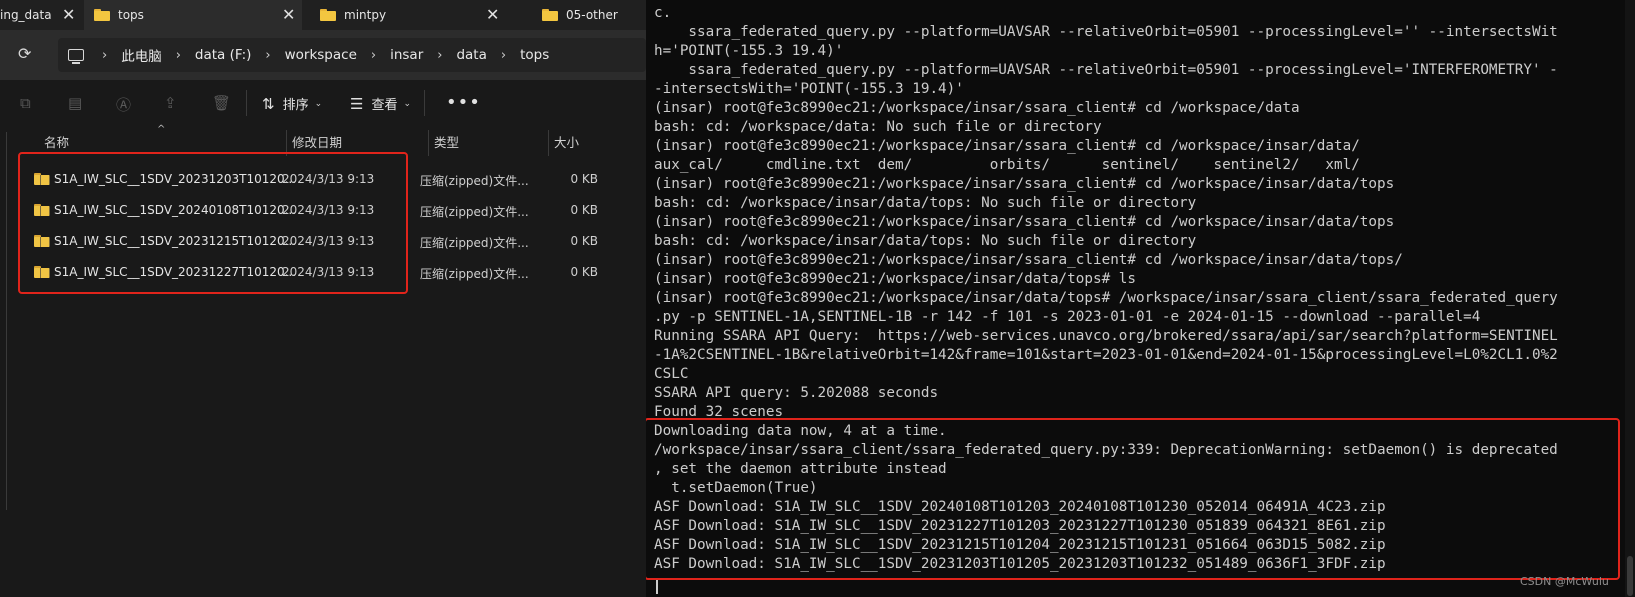 The width and height of the screenshot is (1635, 597). I want to click on tab-label: 05-other, so click(592, 15).